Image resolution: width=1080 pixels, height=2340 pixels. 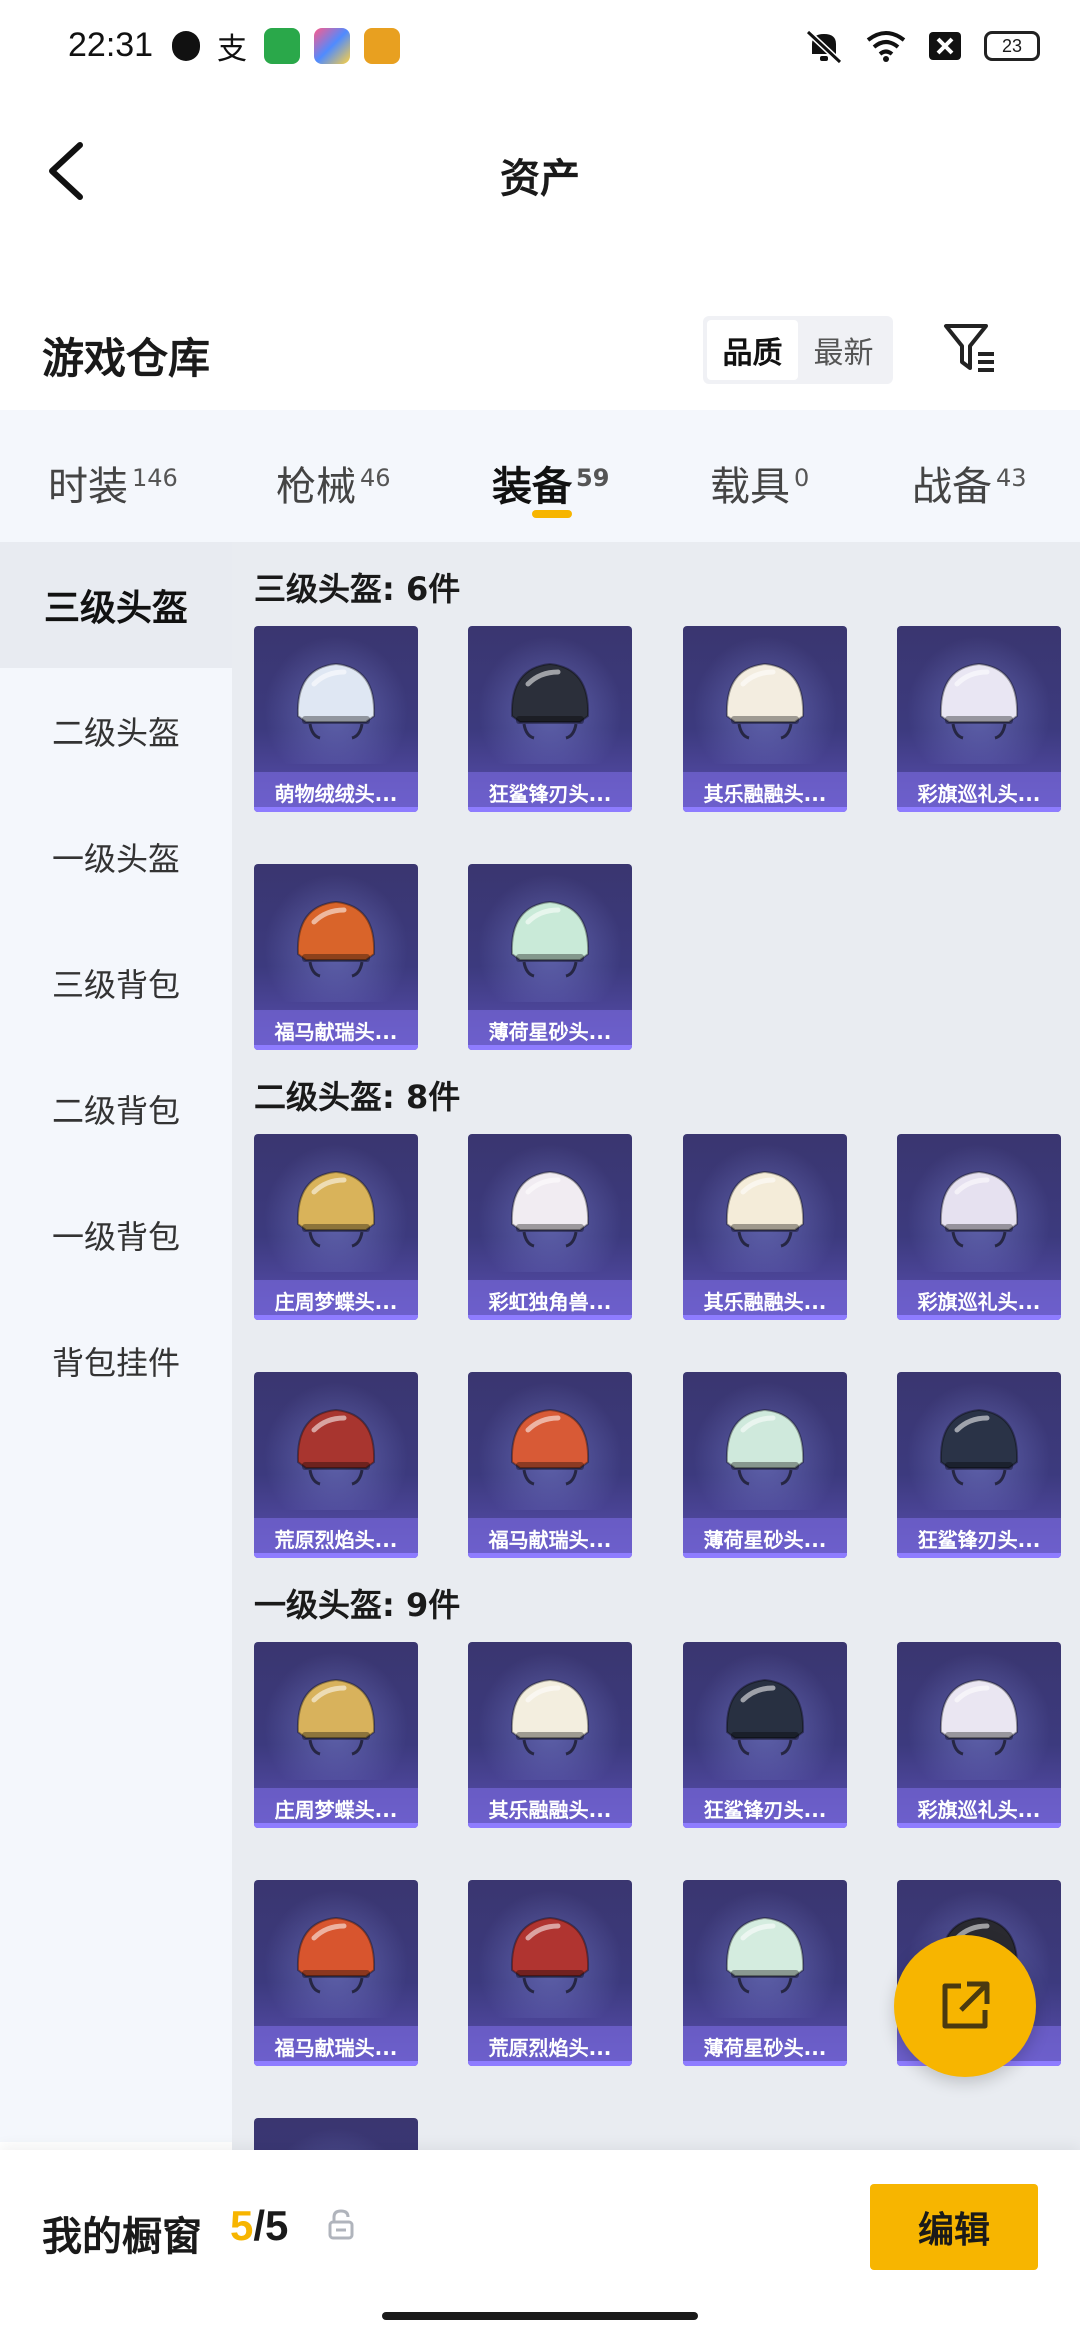 What do you see at coordinates (336, 2134) in the screenshot?
I see `item-card` at bounding box center [336, 2134].